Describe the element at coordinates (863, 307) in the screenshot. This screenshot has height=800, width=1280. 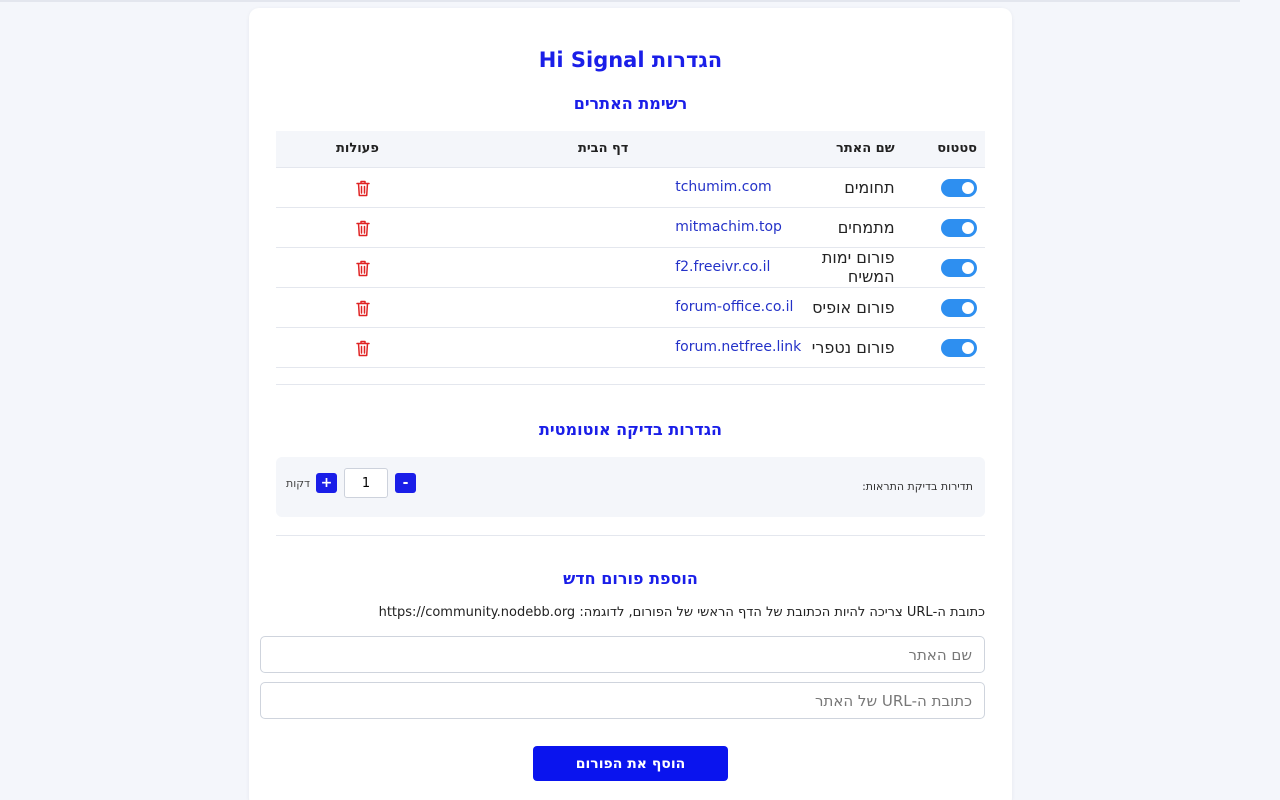
I see `site-name: פורום אופיס` at that location.